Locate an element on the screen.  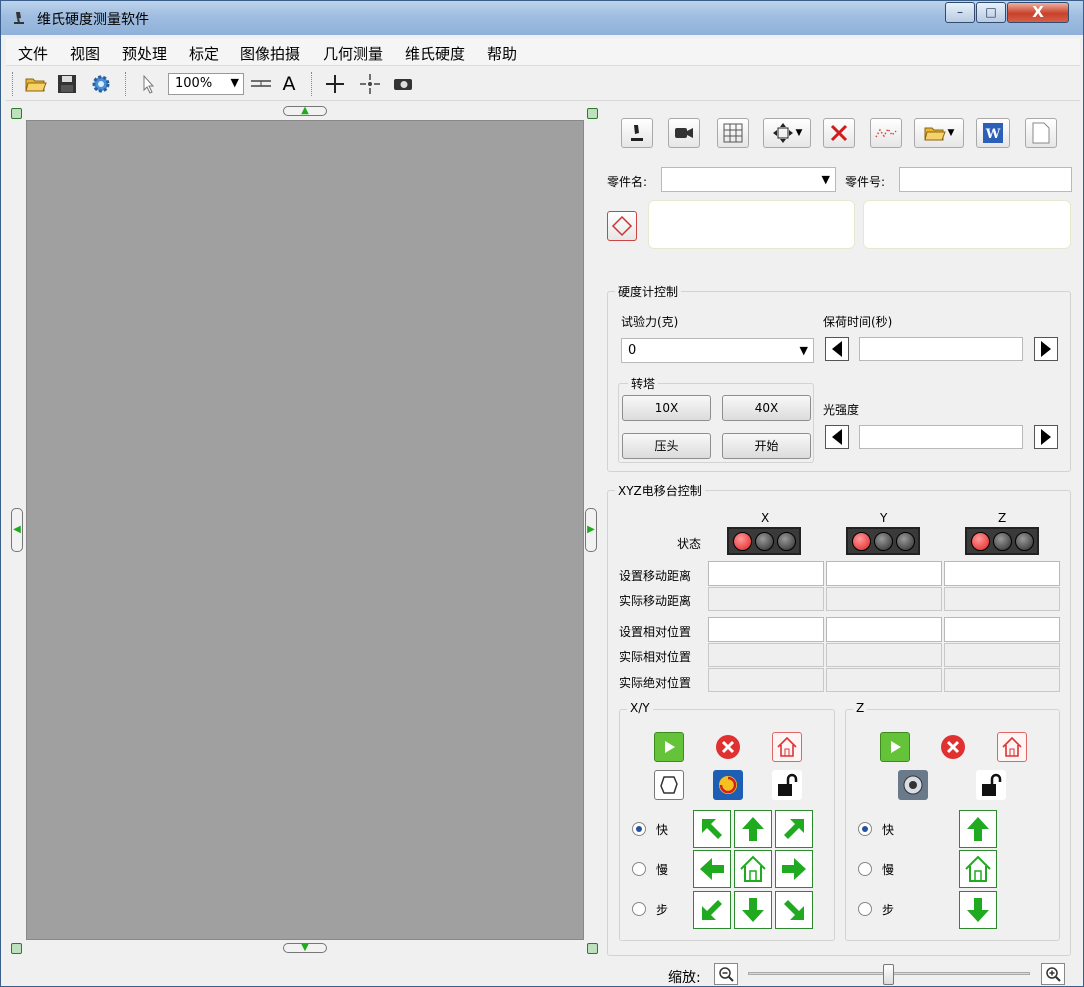
z-speed-step-radio is located at coordinates (865, 909).